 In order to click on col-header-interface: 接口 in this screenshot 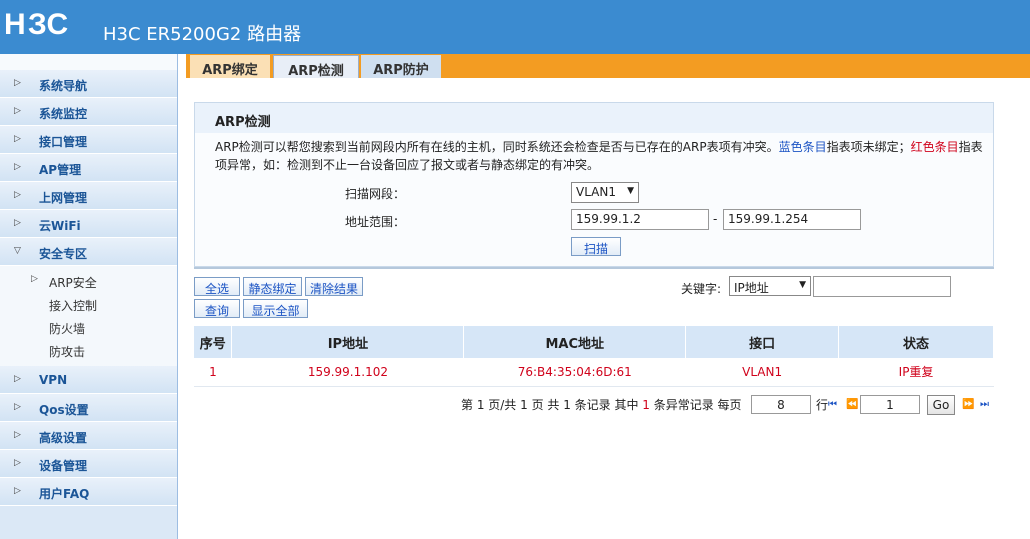, I will do `click(762, 342)`.